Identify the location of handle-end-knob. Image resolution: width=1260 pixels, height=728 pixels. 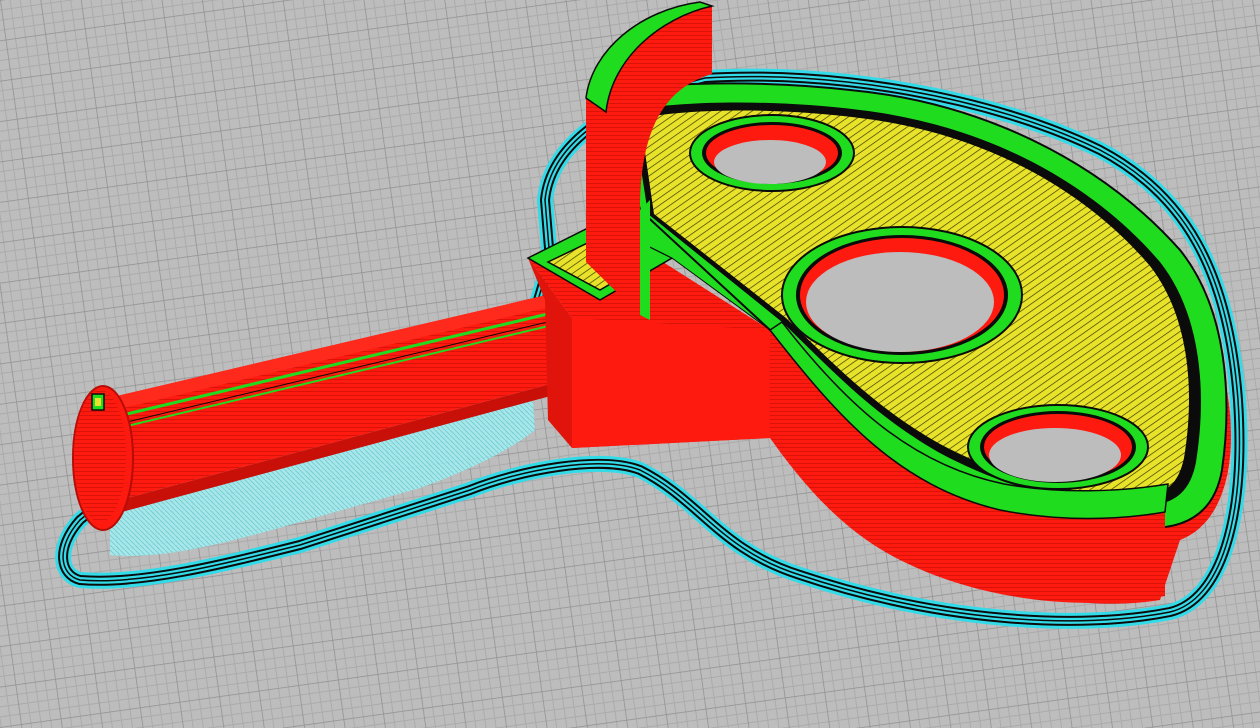
(103, 458).